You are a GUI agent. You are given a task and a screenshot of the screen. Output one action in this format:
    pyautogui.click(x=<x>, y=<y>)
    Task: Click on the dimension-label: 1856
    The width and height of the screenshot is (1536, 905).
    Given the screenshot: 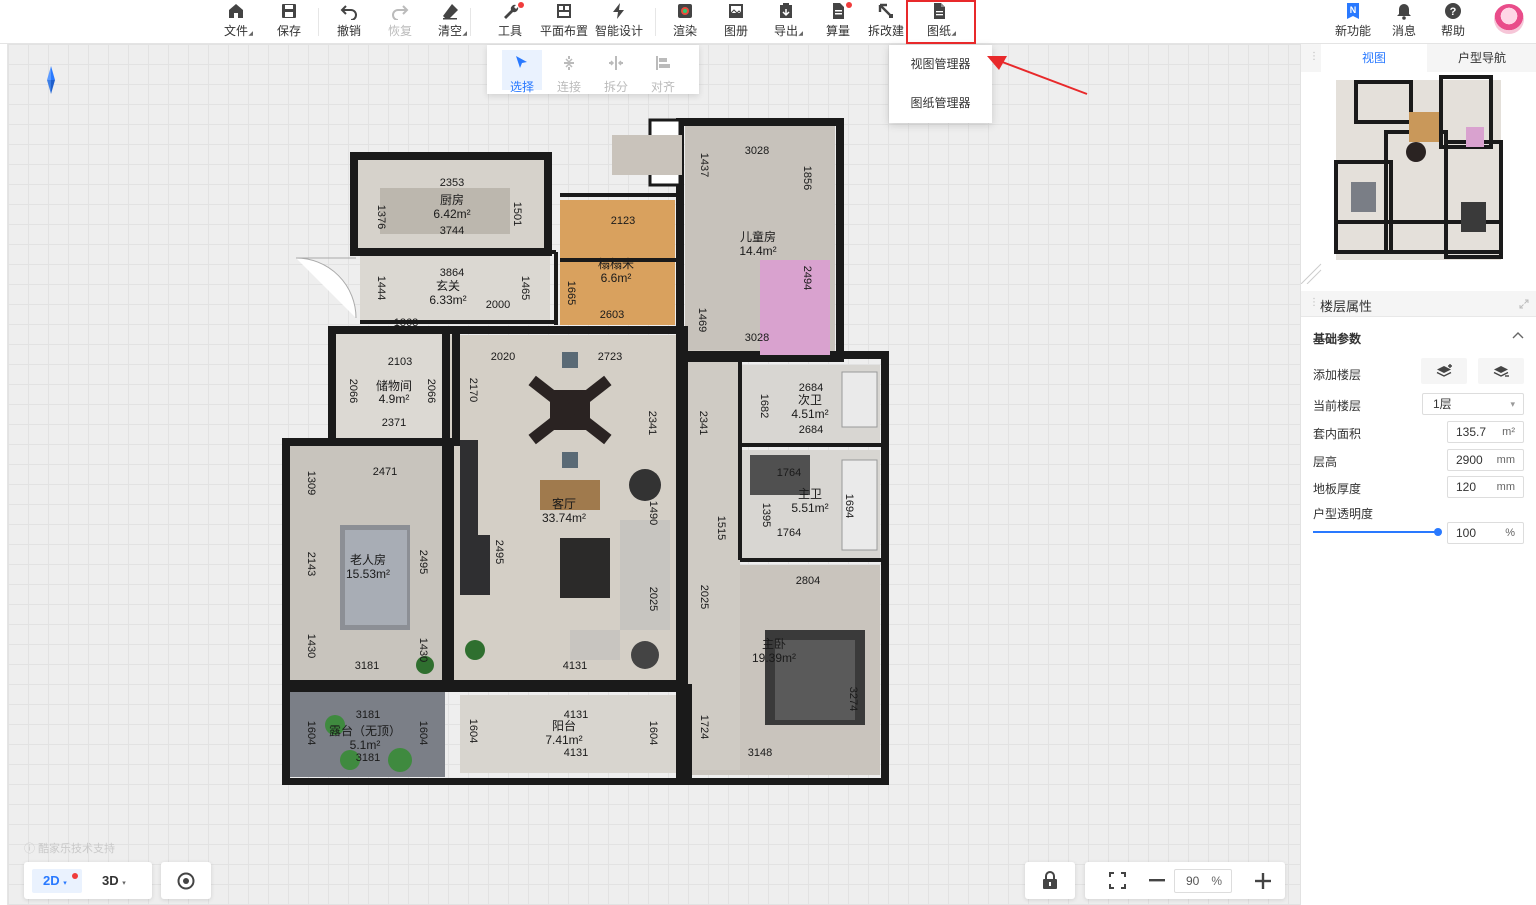 What is the action you would take?
    pyautogui.click(x=807, y=178)
    